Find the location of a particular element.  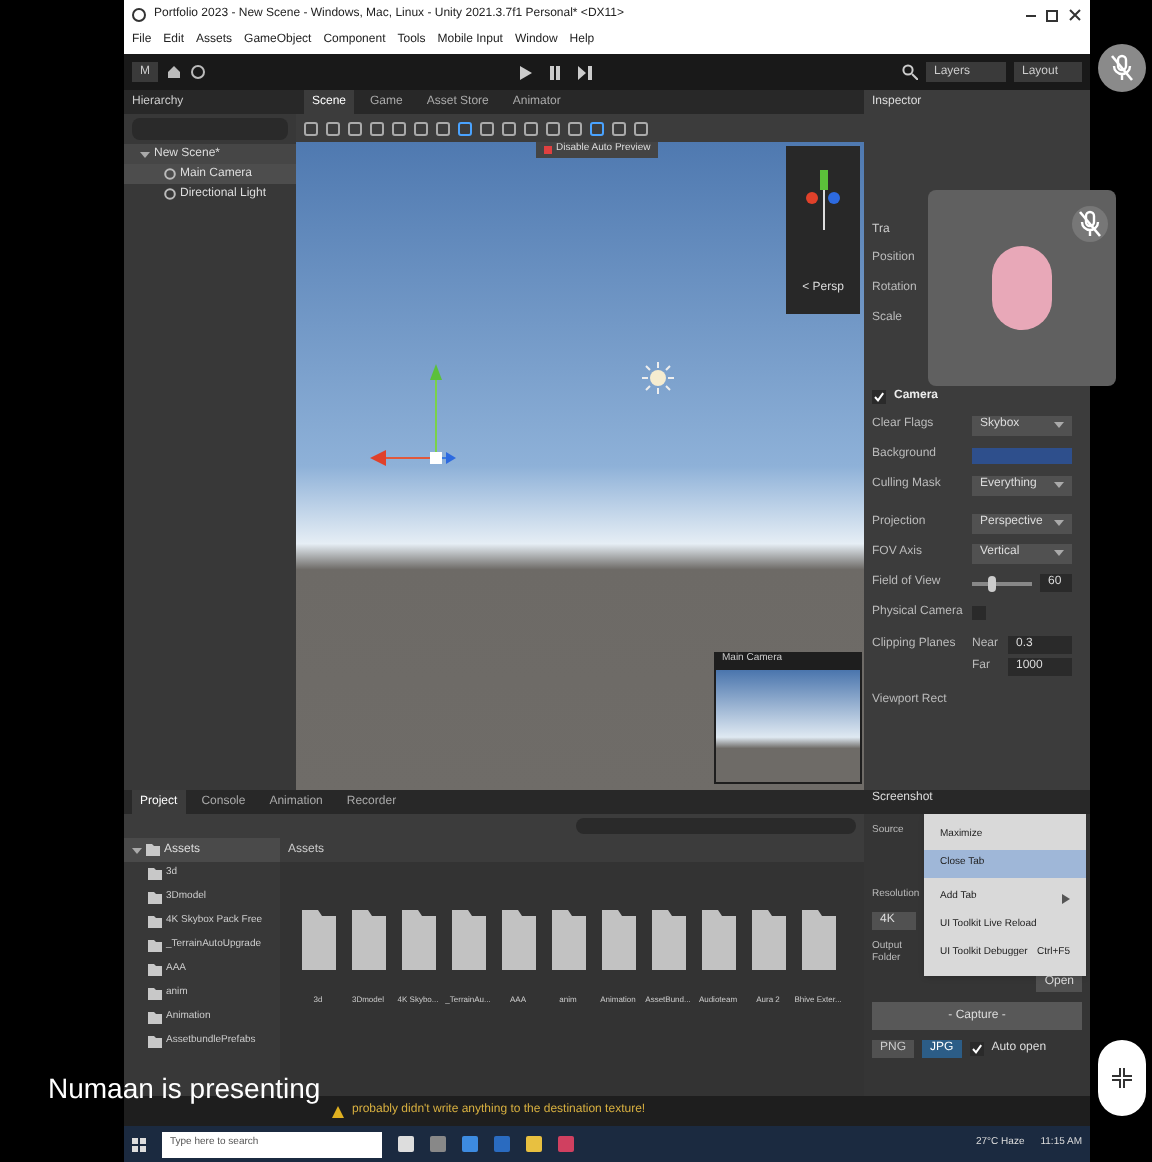

step-icon is located at coordinates (584, 72).